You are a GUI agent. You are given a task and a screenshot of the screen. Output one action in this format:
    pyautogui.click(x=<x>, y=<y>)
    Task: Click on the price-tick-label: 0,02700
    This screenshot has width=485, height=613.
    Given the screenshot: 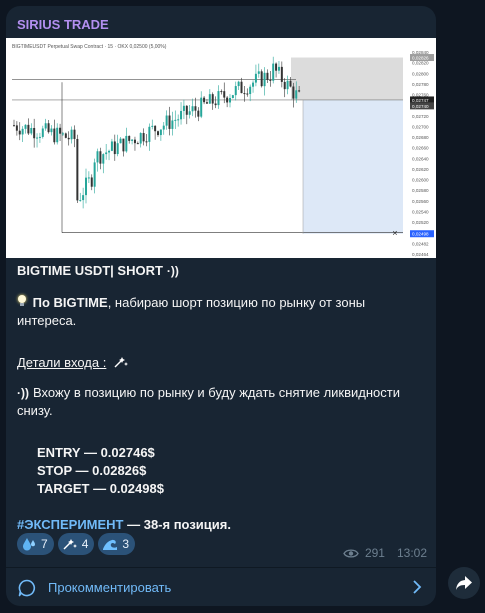 What is the action you would take?
    pyautogui.click(x=420, y=126)
    